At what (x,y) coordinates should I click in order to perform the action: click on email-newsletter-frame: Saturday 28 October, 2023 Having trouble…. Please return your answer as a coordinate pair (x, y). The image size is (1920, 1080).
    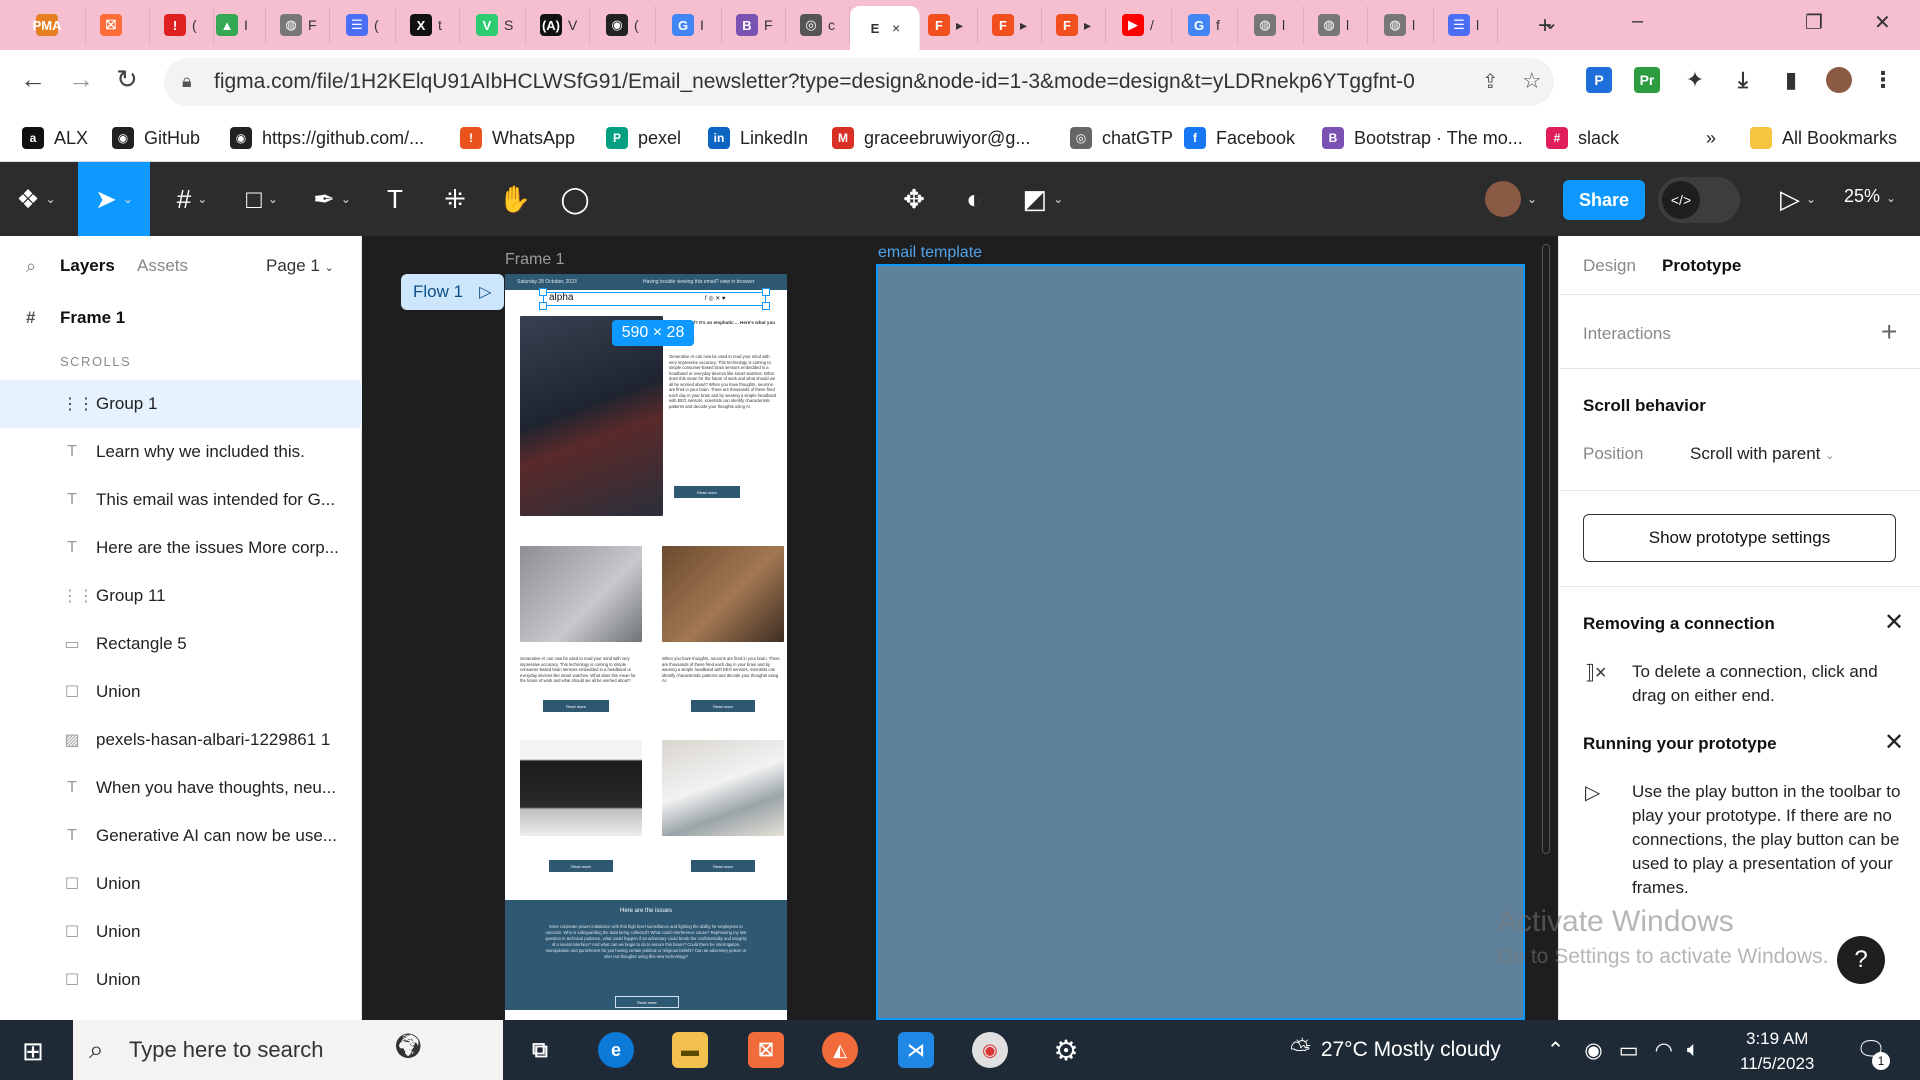
    Looking at the image, I should click on (646, 647).